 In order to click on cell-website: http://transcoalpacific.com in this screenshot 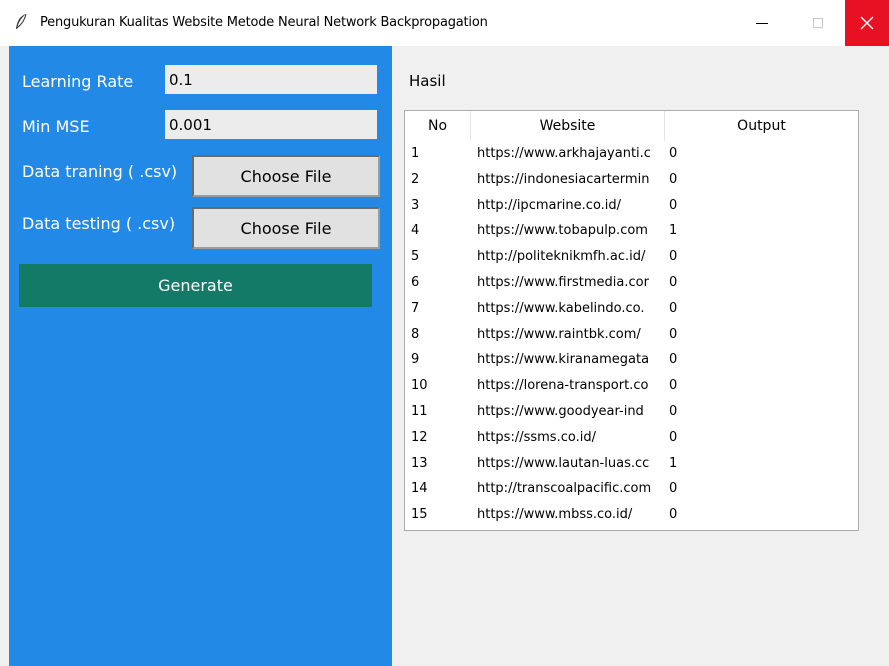, I will do `click(564, 489)`.